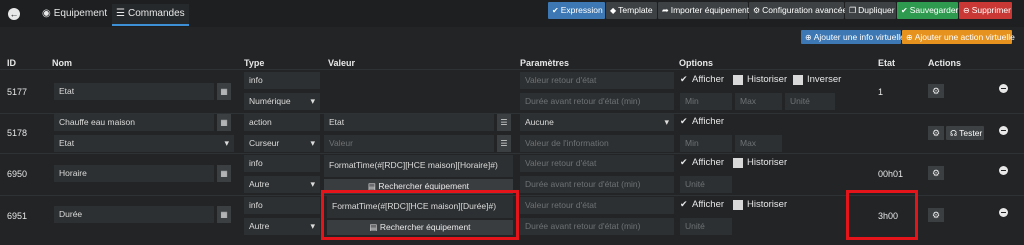 This screenshot has width=1024, height=245. What do you see at coordinates (958, 37) in the screenshot?
I see `add-virtual-action-button: ⊕ Ajouter une action virtuelle` at bounding box center [958, 37].